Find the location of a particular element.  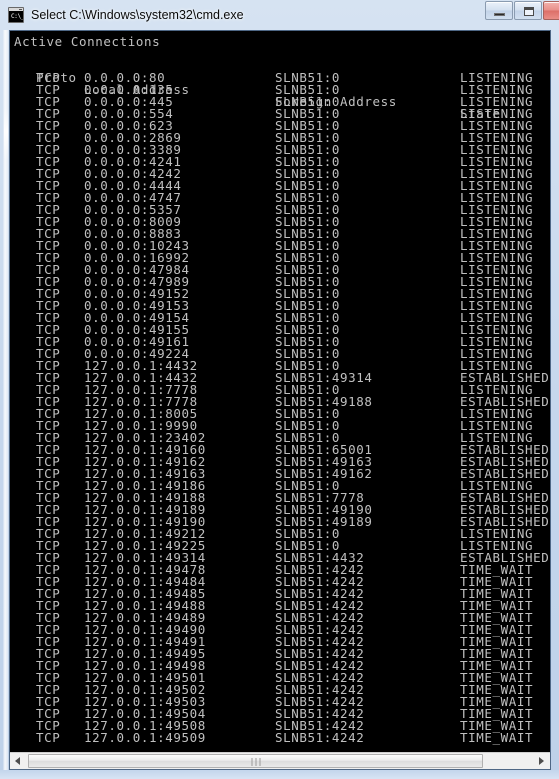

cmd-console-icon: C:\_ is located at coordinates (16, 15).